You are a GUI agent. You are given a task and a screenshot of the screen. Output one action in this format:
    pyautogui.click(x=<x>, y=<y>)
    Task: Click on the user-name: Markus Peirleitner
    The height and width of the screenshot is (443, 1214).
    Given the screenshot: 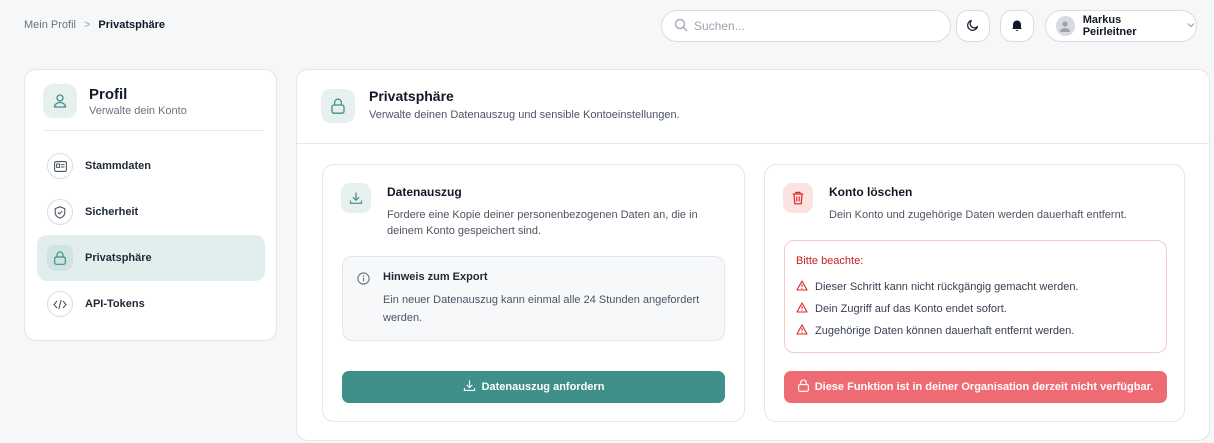 What is the action you would take?
    pyautogui.click(x=1109, y=26)
    